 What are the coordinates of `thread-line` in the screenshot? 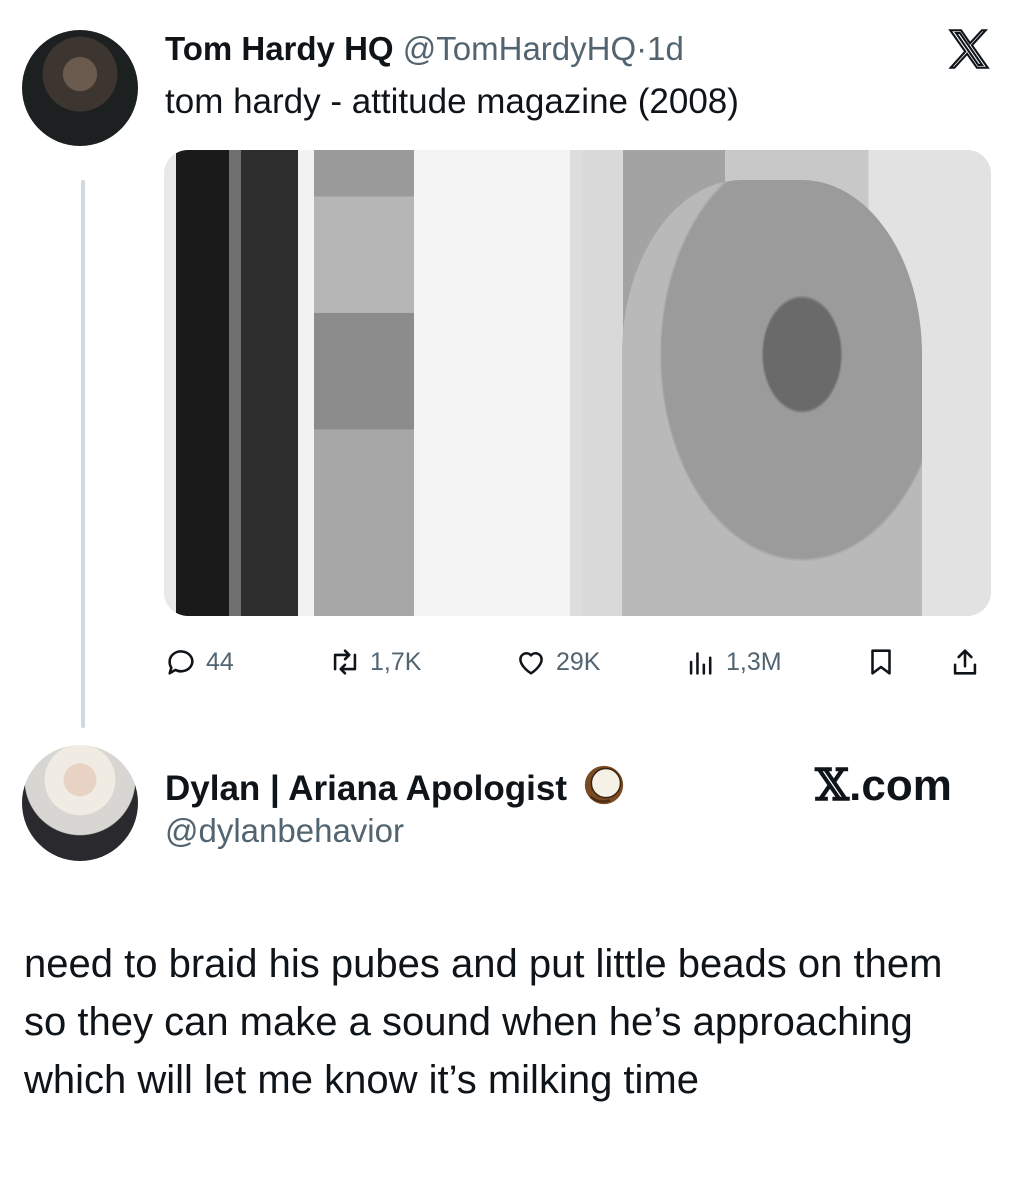 It's located at (83, 454).